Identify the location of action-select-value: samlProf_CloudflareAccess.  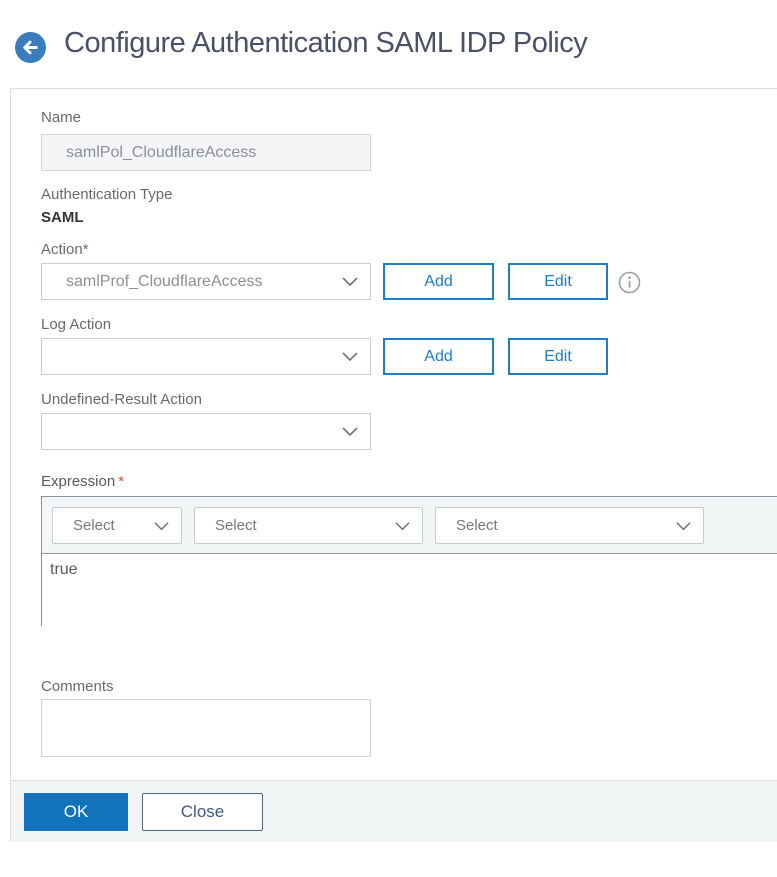
(164, 281).